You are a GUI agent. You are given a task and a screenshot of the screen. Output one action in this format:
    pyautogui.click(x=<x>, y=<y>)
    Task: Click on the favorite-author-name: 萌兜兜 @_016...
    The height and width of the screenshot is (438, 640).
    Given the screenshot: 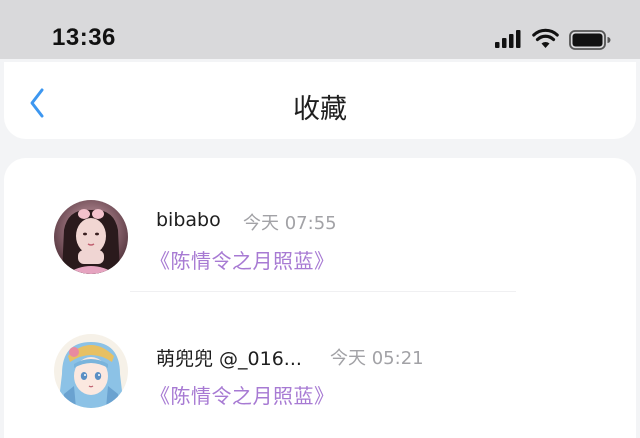 What is the action you would take?
    pyautogui.click(x=229, y=359)
    